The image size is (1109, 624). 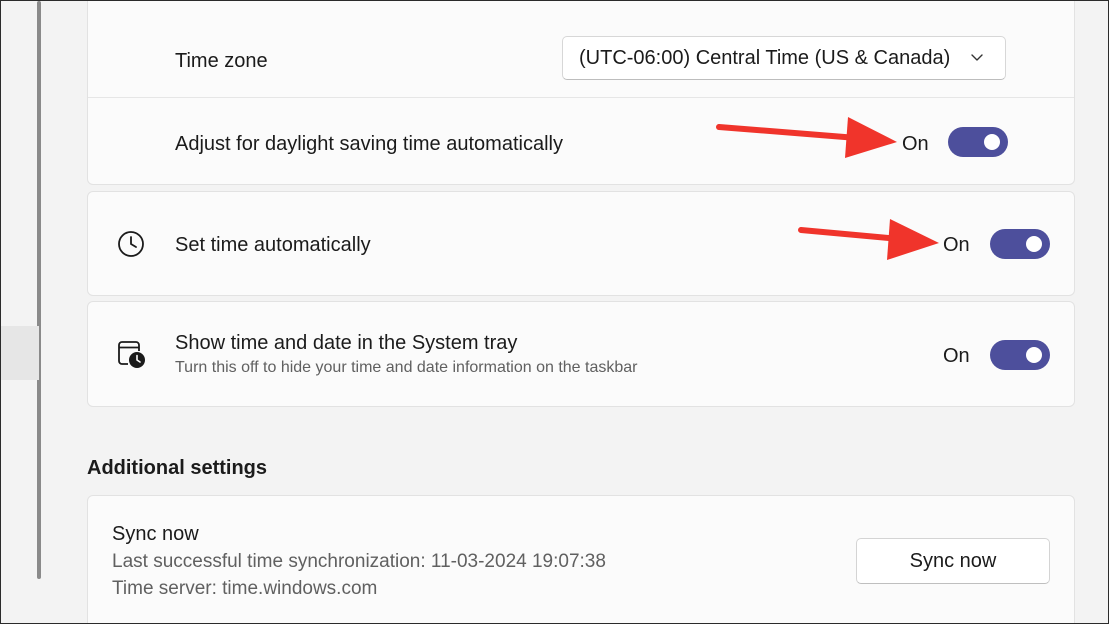 I want to click on time-zone-dropdown: (UTC-06:00) Central Time (US & Canada), so click(x=784, y=58).